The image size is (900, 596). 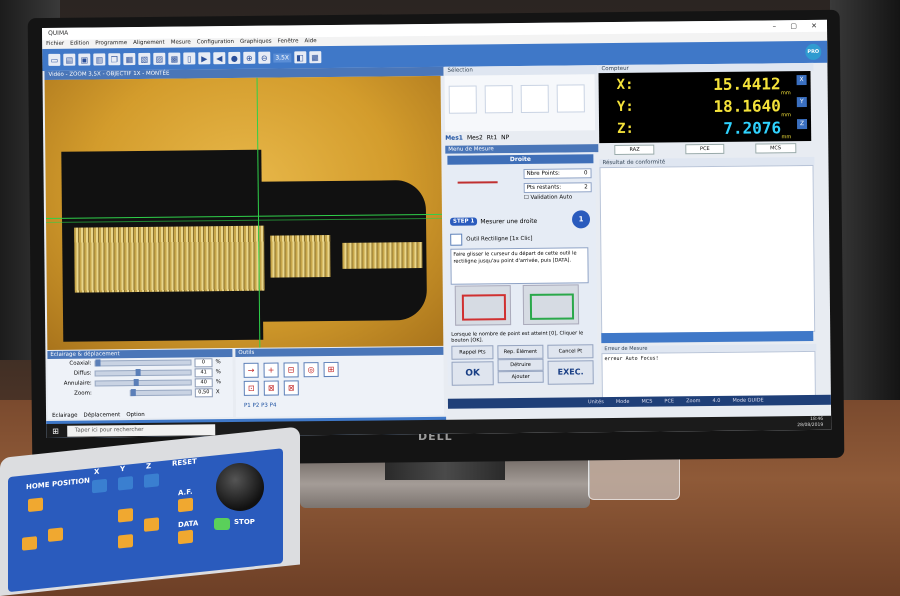 I want to click on delete-button: Détruire, so click(x=520, y=365).